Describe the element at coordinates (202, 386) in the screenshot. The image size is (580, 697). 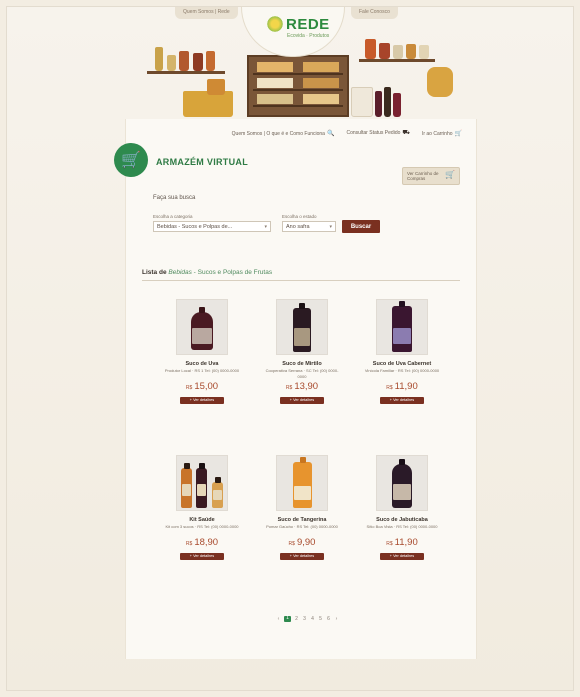
I see `product-price: R$ 15,00` at that location.